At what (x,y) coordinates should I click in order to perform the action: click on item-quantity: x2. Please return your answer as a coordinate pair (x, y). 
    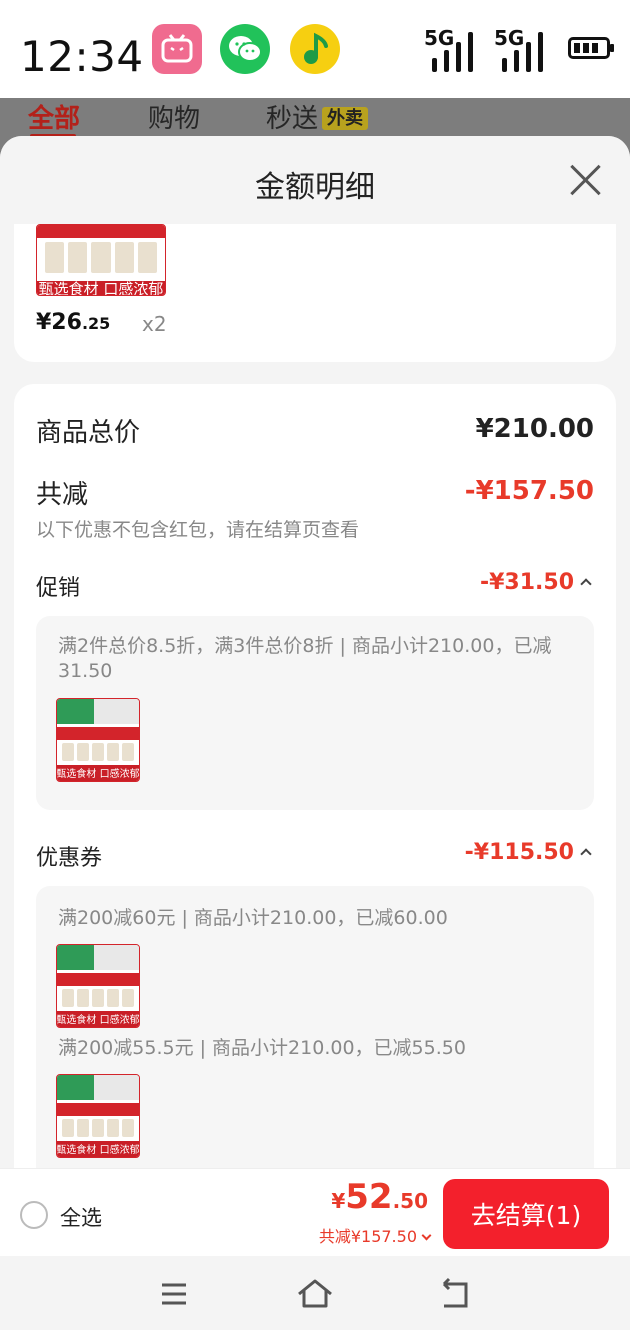
    Looking at the image, I should click on (154, 324).